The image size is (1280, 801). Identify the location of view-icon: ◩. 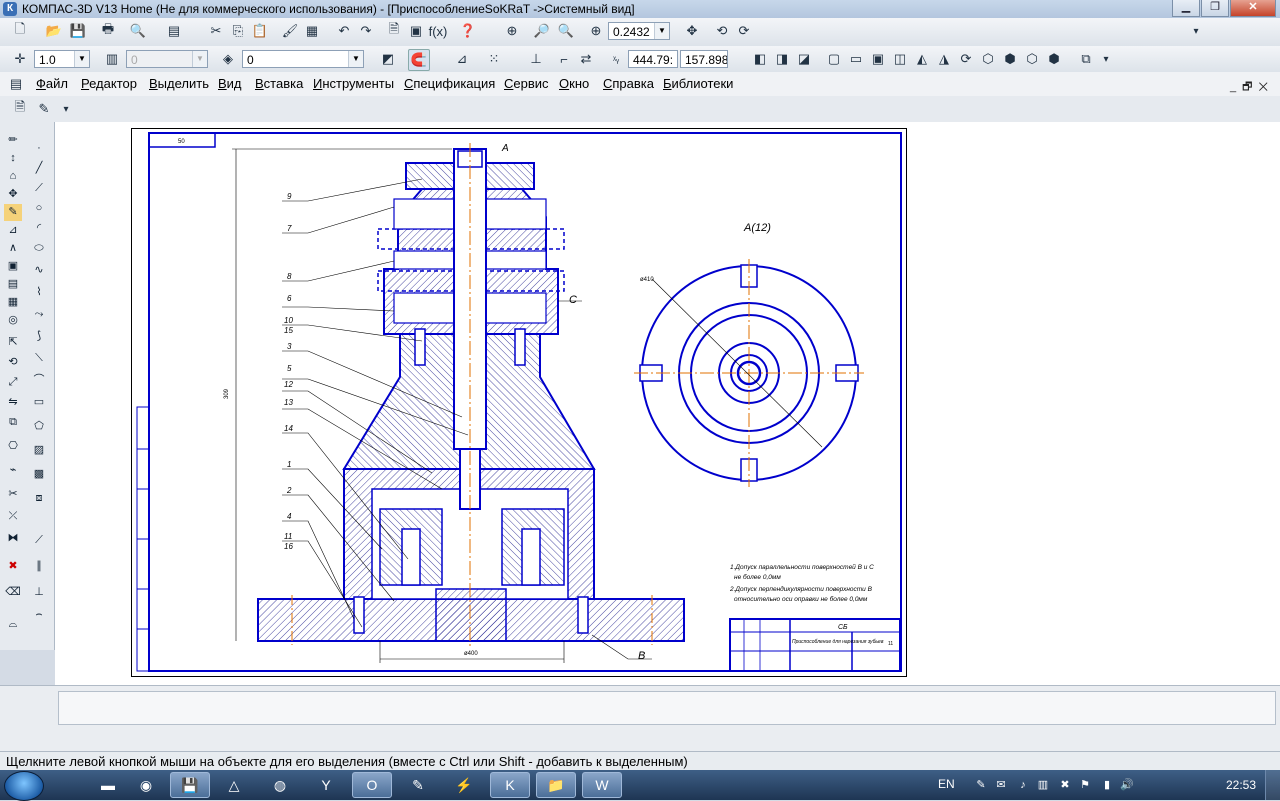
(388, 59).